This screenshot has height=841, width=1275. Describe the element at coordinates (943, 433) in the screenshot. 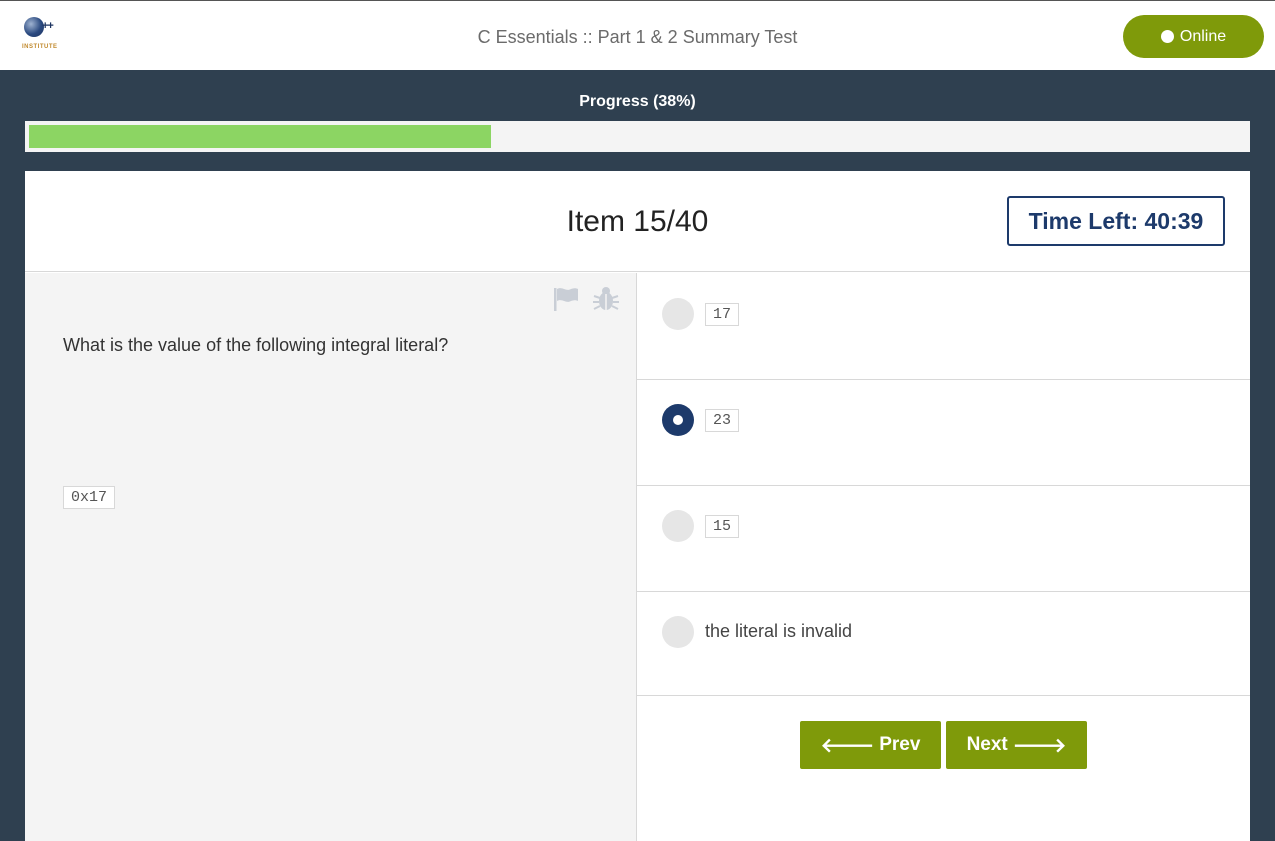

I see `answer-option-2: 23` at that location.